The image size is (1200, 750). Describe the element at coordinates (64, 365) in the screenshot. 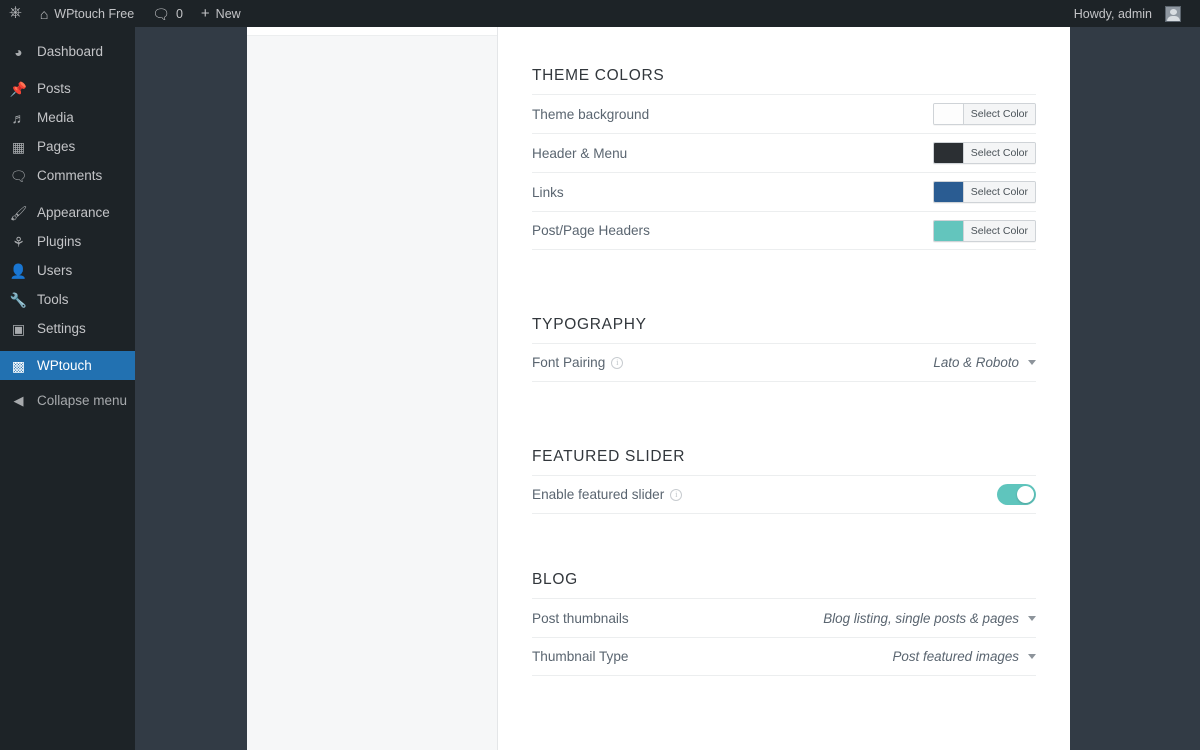

I see `sidebar-item-label: WPtouch` at that location.